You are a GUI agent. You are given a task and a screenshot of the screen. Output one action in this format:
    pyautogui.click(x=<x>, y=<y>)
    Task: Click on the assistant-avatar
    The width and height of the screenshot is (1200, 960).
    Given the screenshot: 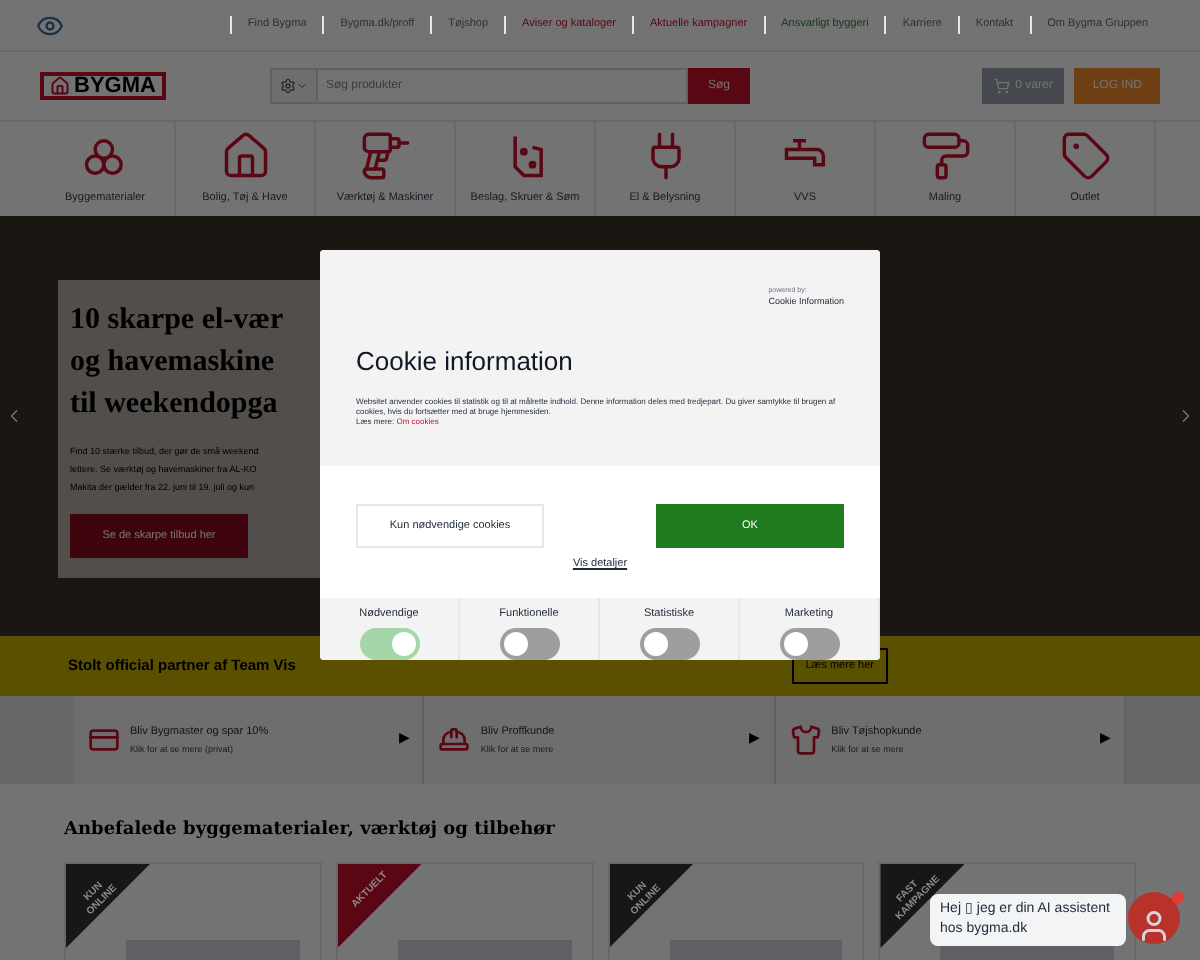 What is the action you would take?
    pyautogui.click(x=1154, y=918)
    